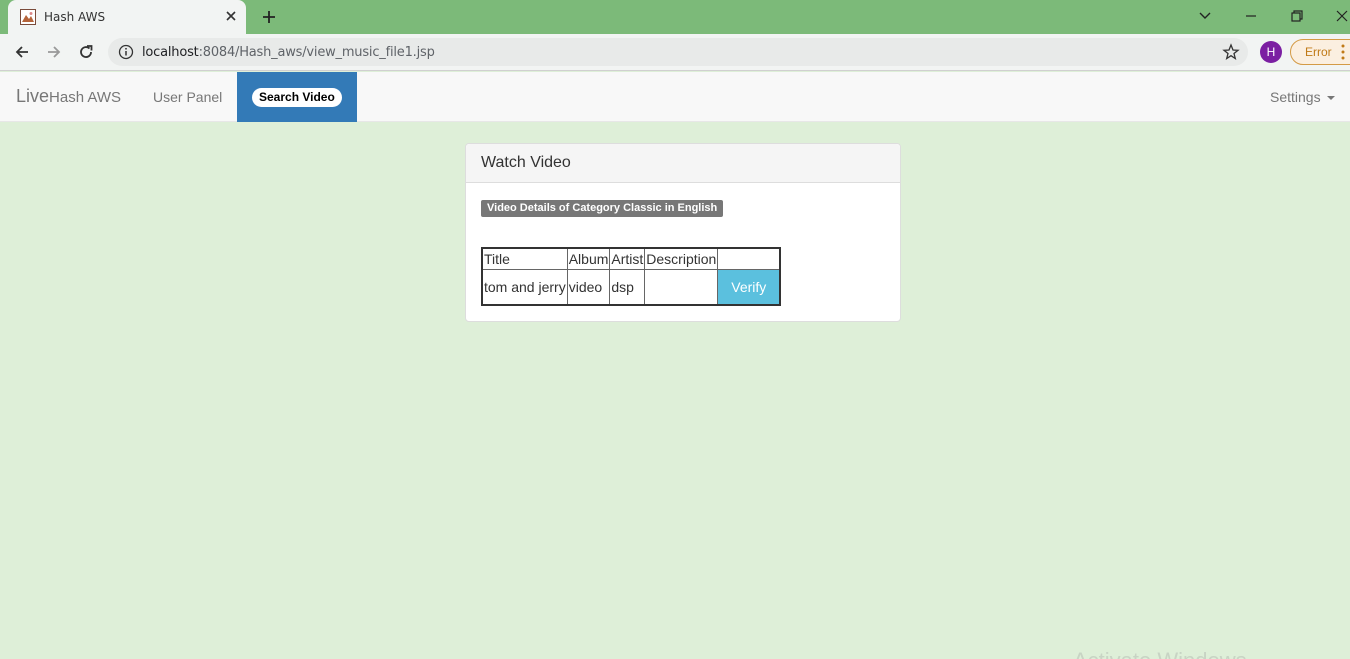 Image resolution: width=1350 pixels, height=659 pixels. Describe the element at coordinates (675, 17) in the screenshot. I see `browser-tab-strip: Hash AWS` at that location.